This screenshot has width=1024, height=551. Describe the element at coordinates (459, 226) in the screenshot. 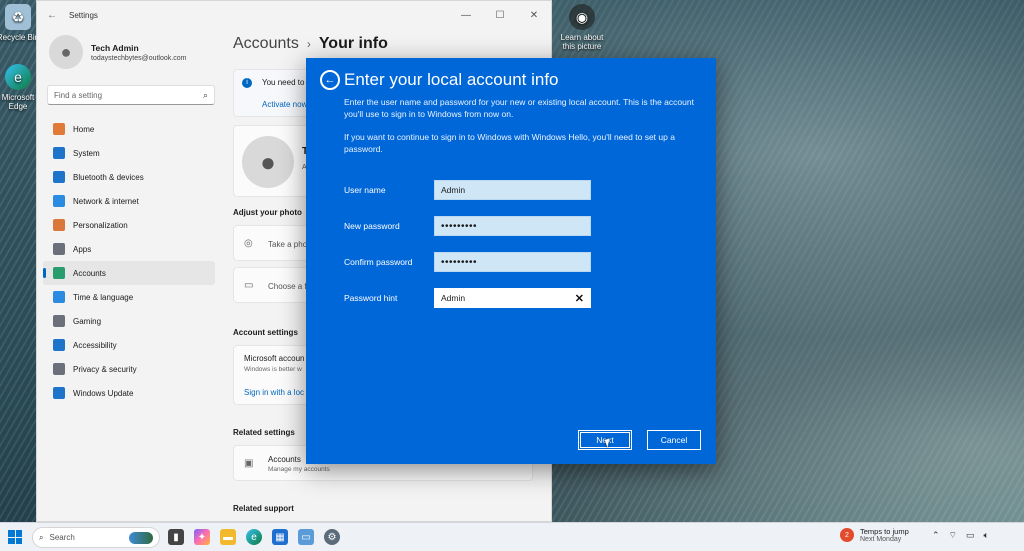

I see `new-password-value: •••••••••` at that location.